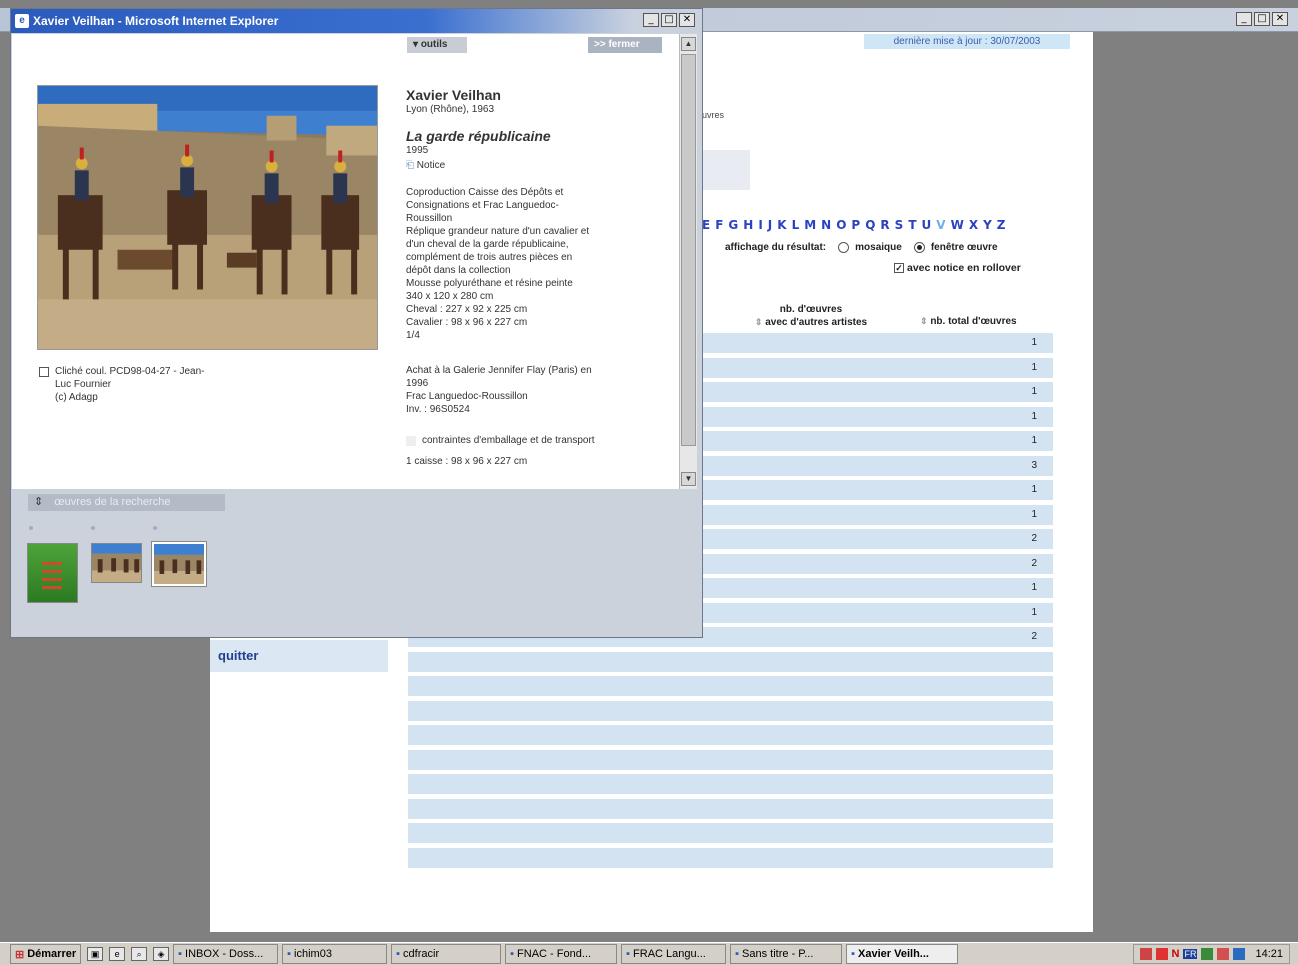 The width and height of the screenshot is (1298, 965). What do you see at coordinates (44, 372) in the screenshot?
I see `caption-checkbox` at bounding box center [44, 372].